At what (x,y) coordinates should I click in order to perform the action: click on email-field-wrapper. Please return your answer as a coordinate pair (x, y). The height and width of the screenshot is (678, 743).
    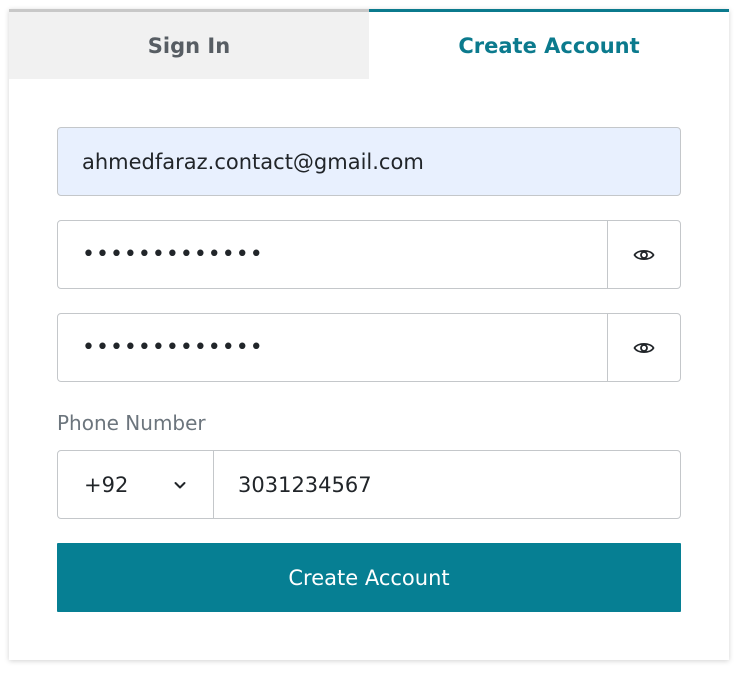
    Looking at the image, I should click on (369, 161).